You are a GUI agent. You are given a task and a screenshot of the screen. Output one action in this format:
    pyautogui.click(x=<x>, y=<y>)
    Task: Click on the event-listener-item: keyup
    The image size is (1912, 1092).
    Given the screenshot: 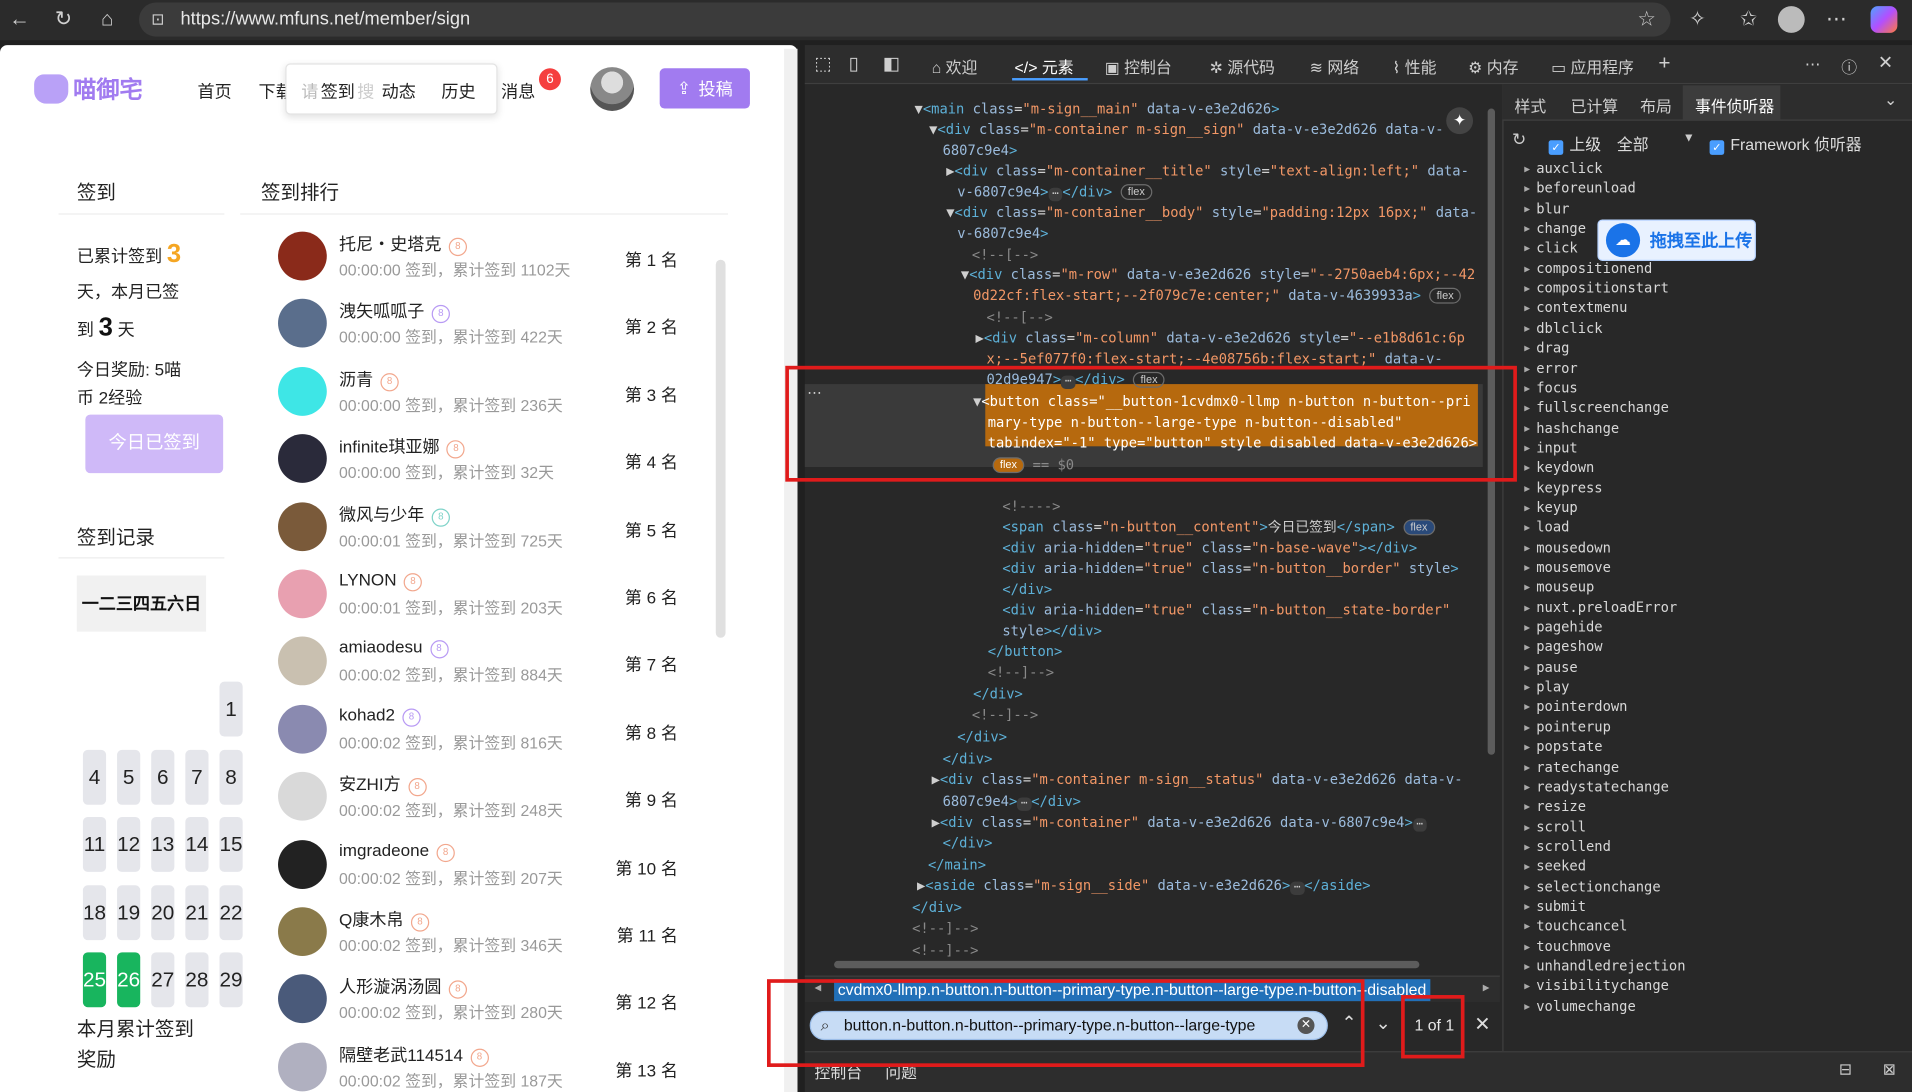 What is the action you would take?
    pyautogui.click(x=1550, y=508)
    